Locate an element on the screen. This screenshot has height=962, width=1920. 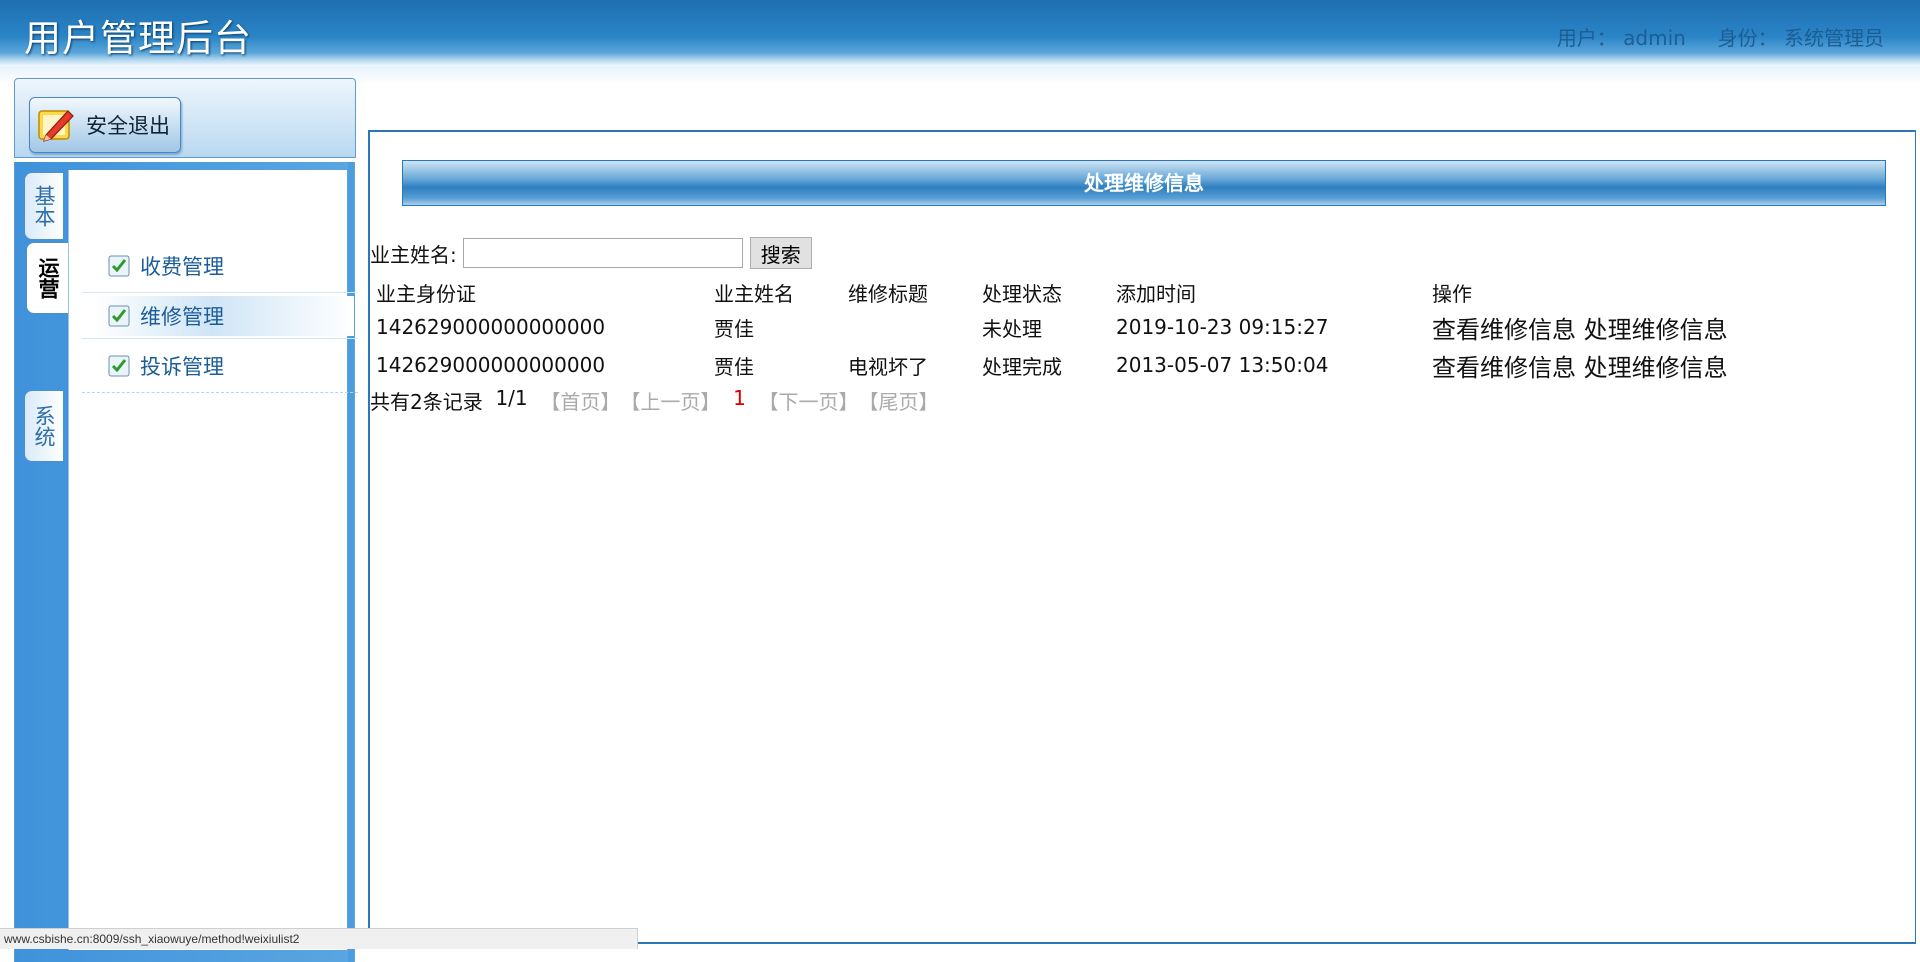
prev-page-link: 【上一页】 is located at coordinates (670, 400).